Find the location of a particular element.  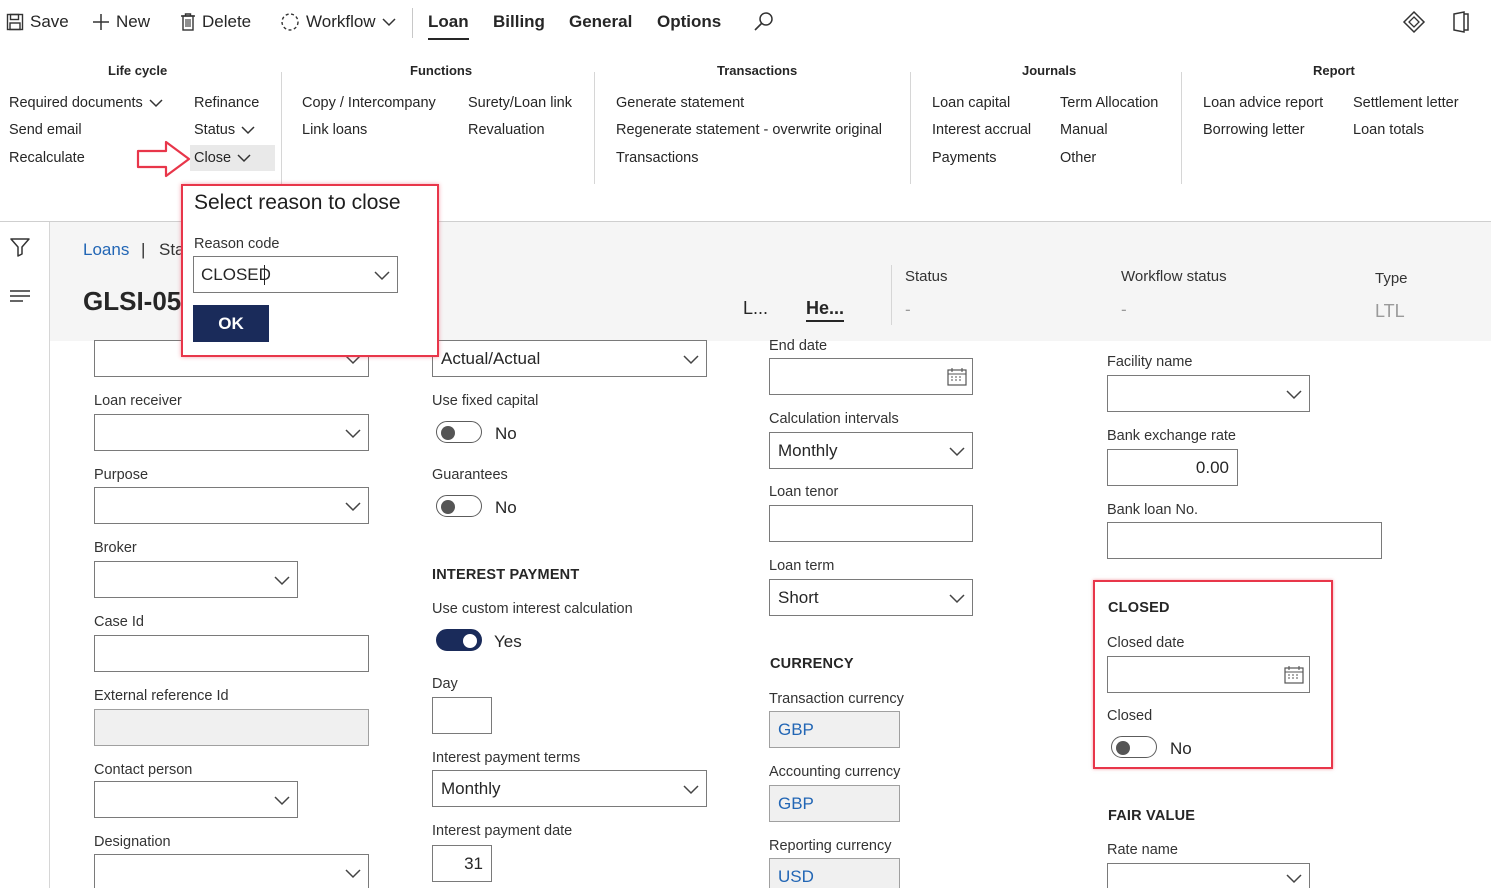

office-icon is located at coordinates (1461, 22).